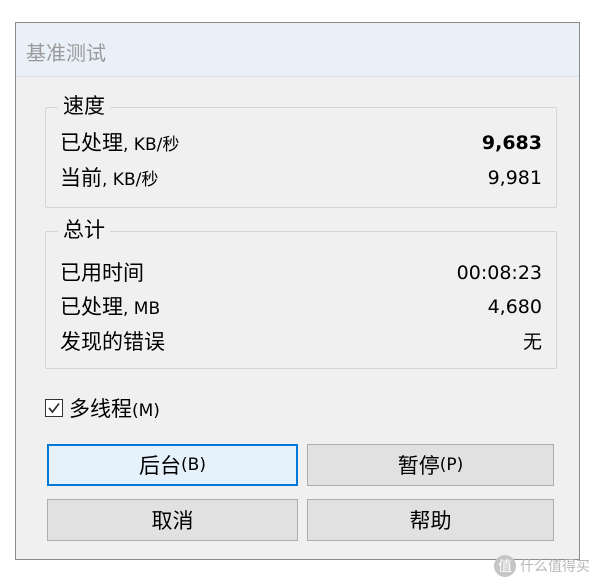  What do you see at coordinates (430, 520) in the screenshot?
I see `help-button: 帮助` at bounding box center [430, 520].